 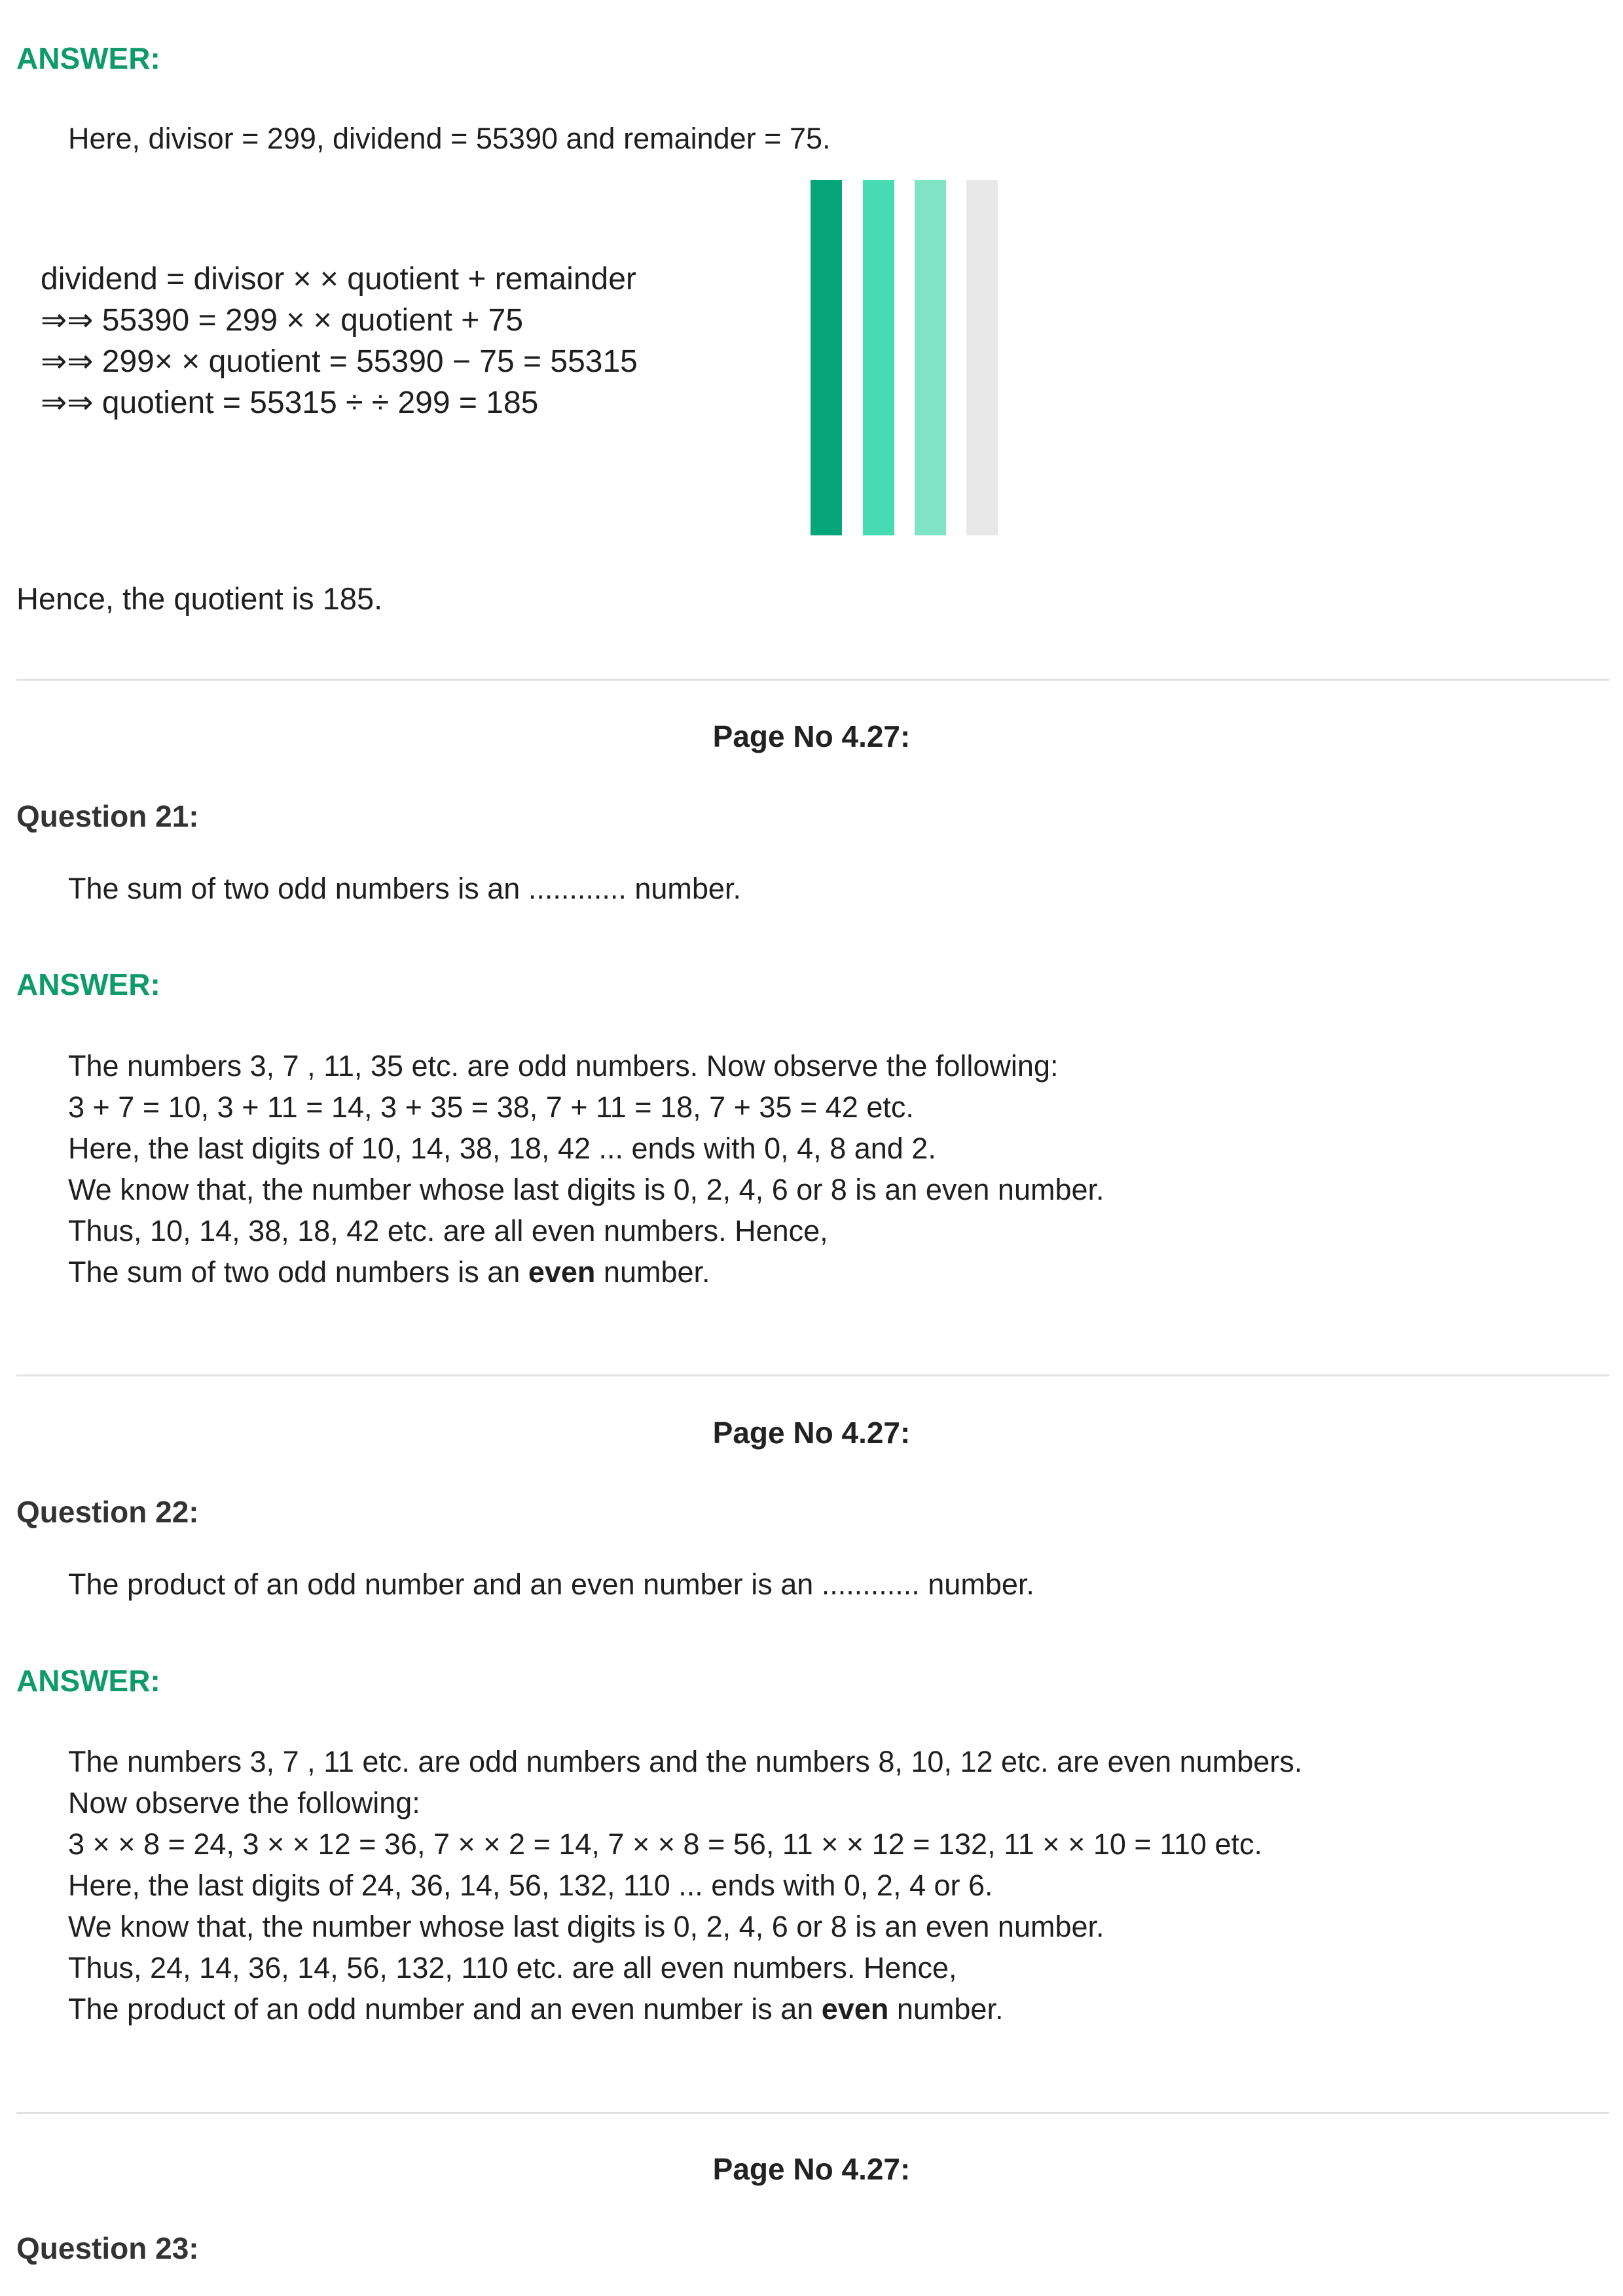 What do you see at coordinates (107, 1512) in the screenshot?
I see `question-heading: Question 22:` at bounding box center [107, 1512].